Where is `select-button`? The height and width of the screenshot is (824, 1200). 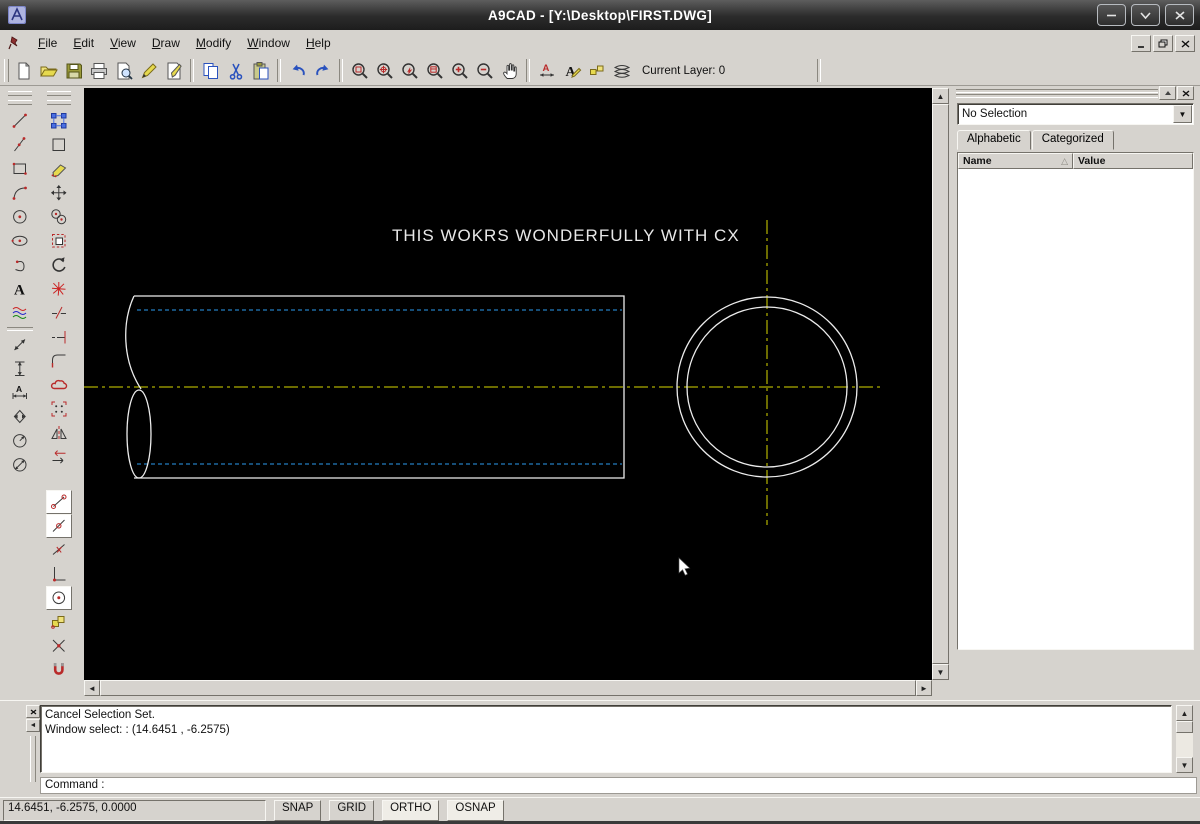 select-button is located at coordinates (59, 121).